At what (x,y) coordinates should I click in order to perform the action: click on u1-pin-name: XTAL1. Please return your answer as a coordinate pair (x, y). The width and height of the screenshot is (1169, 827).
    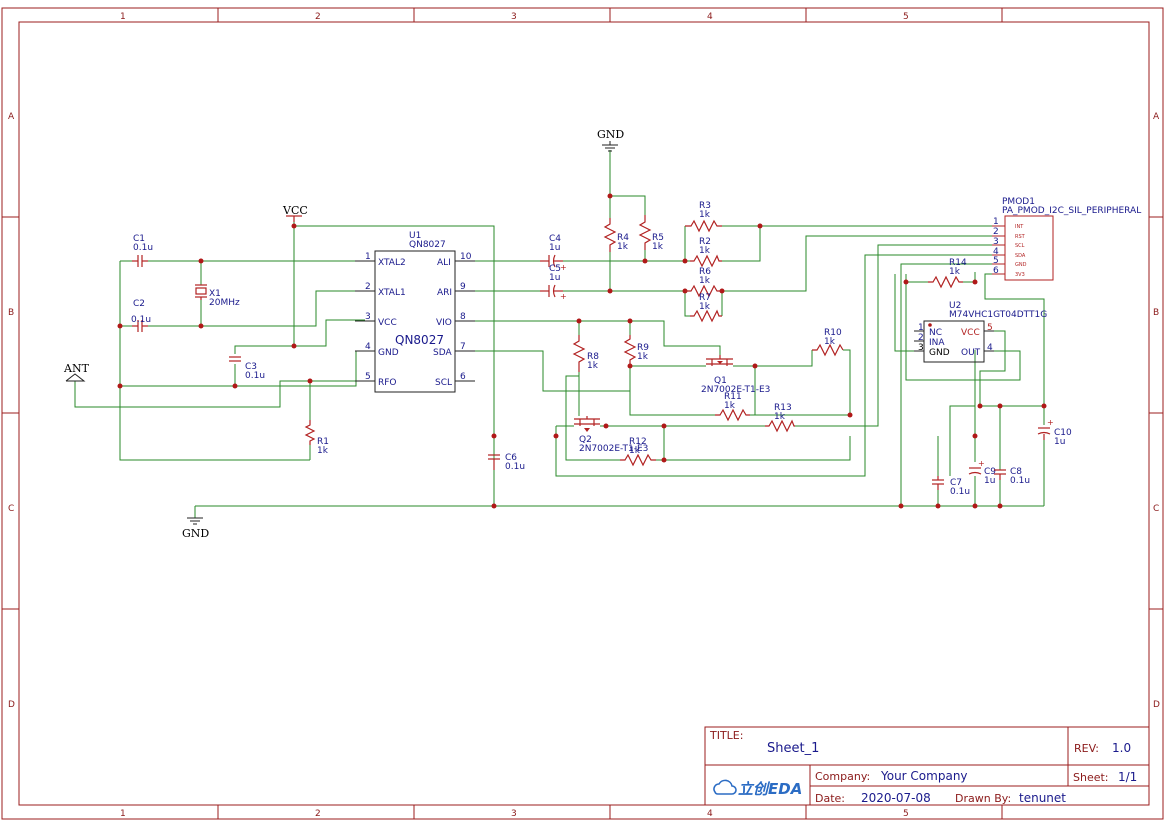
    Looking at the image, I should click on (392, 293).